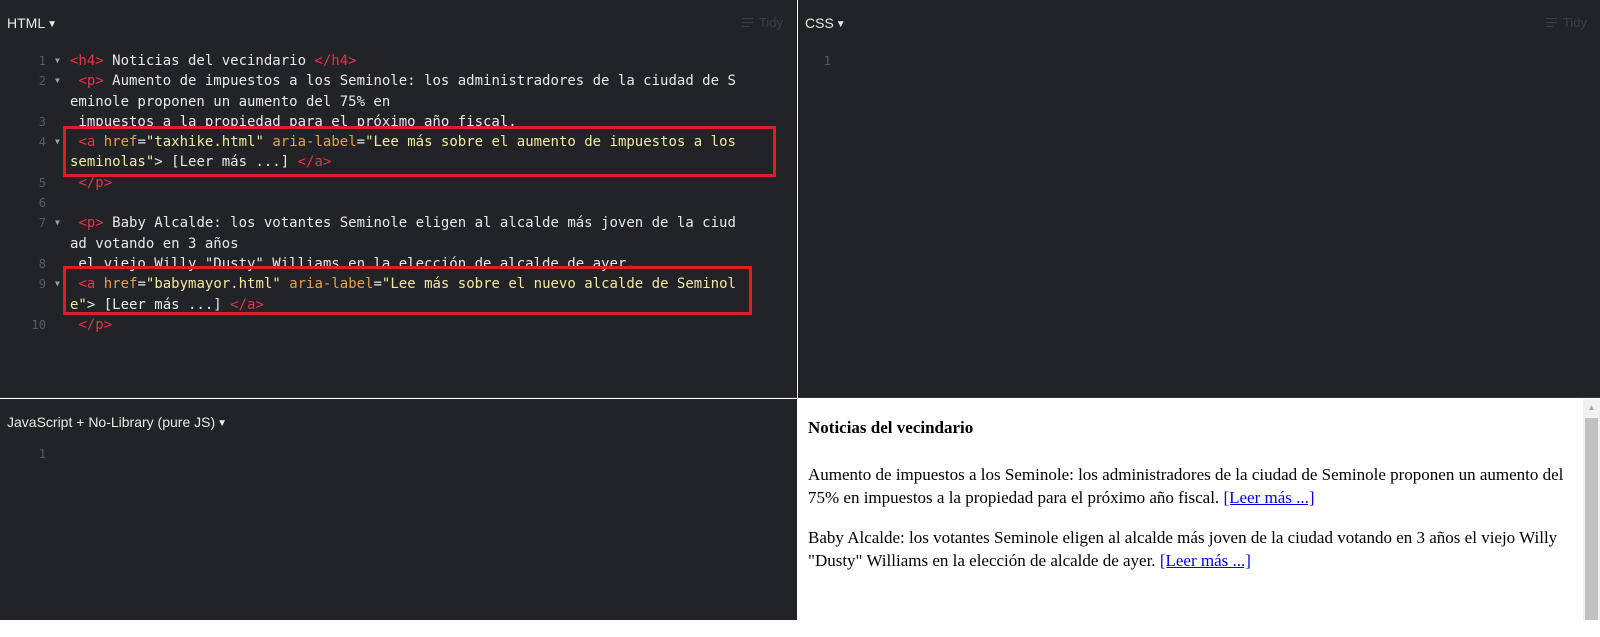 The image size is (1600, 637). Describe the element at coordinates (209, 61) in the screenshot. I see `code-token: Noticias del vecindario` at that location.